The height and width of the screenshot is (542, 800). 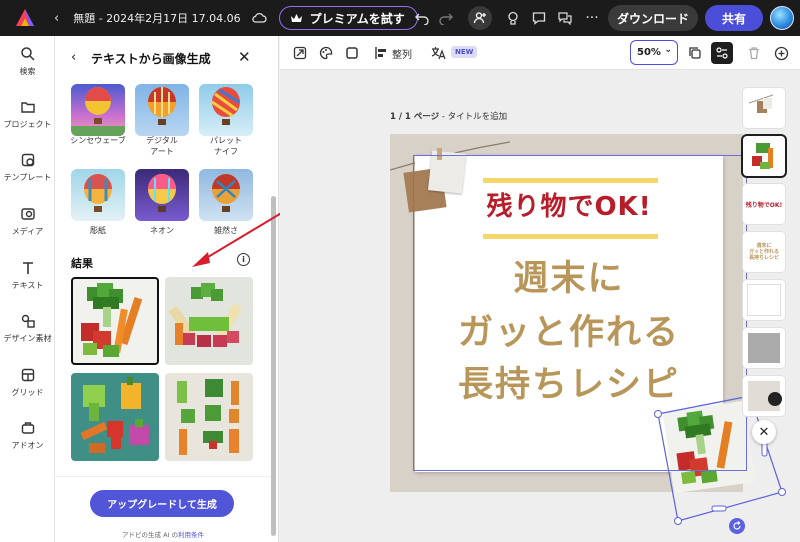 I want to click on invite-user-button, so click(x=480, y=18).